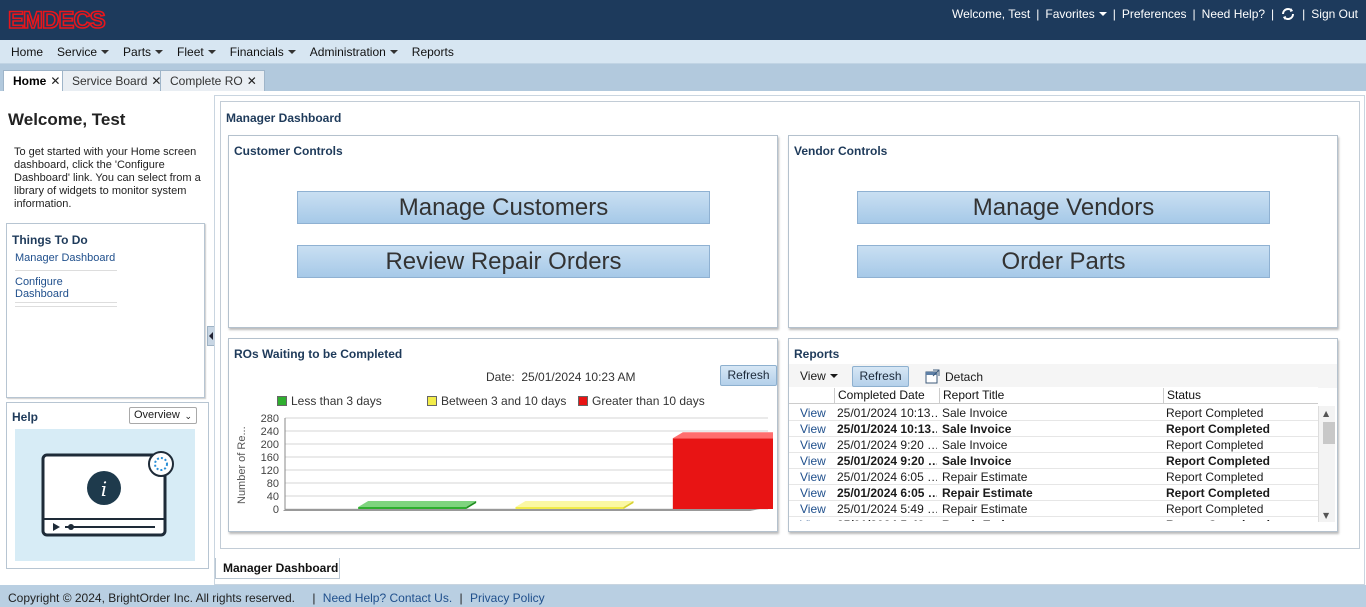 The height and width of the screenshot is (607, 1366). What do you see at coordinates (504, 464) in the screenshot?
I see `ros-bar-chart: Number of Re... 04080120160200240280` at bounding box center [504, 464].